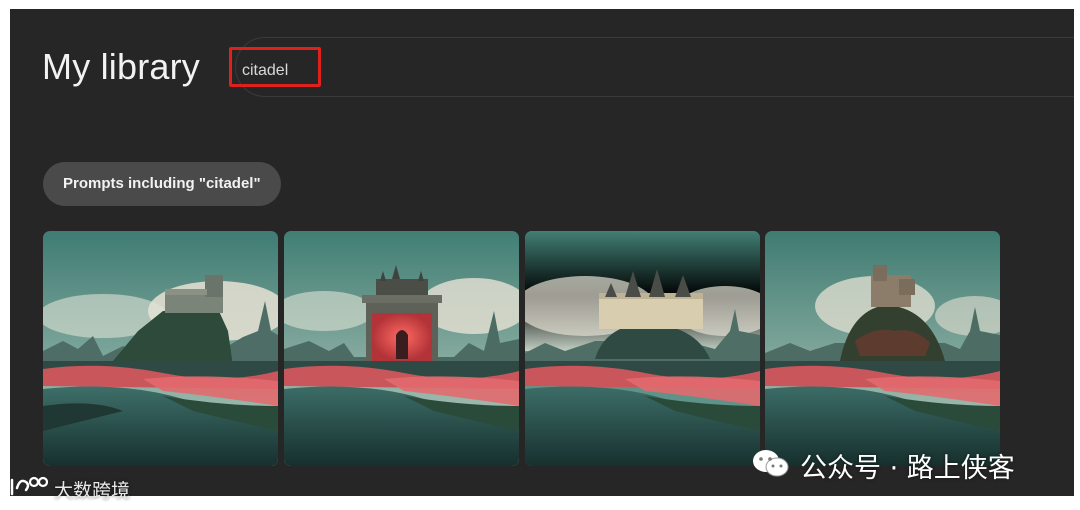 The width and height of the screenshot is (1080, 510). I want to click on search-input, so click(311, 71).